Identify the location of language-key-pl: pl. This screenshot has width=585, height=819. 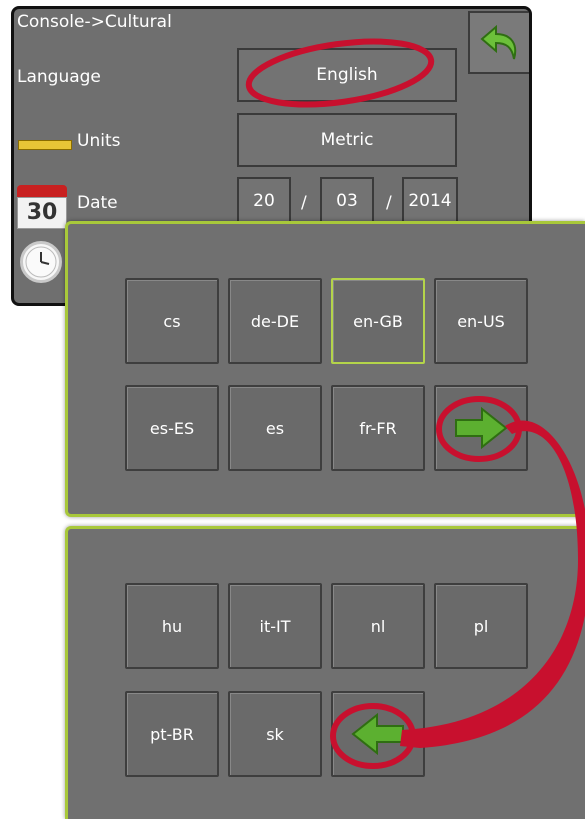
(481, 626).